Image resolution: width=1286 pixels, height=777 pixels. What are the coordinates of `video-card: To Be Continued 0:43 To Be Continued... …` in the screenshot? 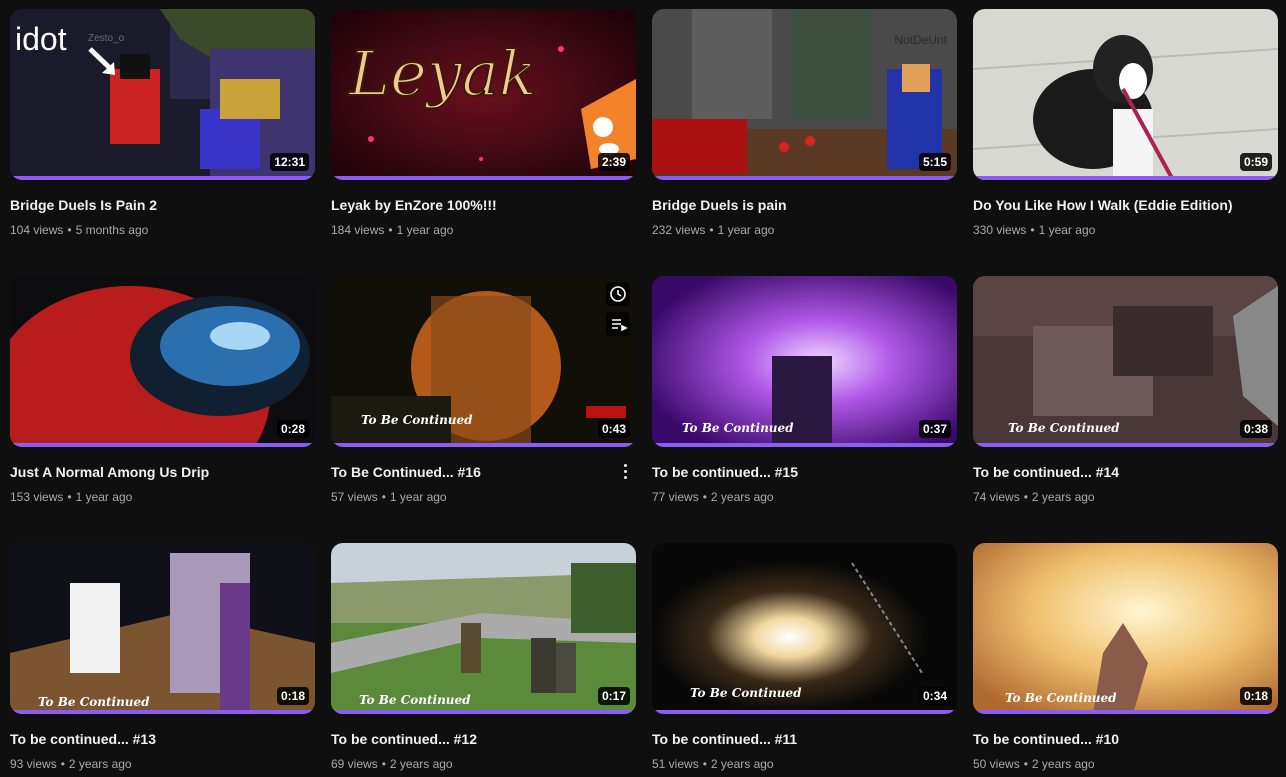 It's located at (483, 390).